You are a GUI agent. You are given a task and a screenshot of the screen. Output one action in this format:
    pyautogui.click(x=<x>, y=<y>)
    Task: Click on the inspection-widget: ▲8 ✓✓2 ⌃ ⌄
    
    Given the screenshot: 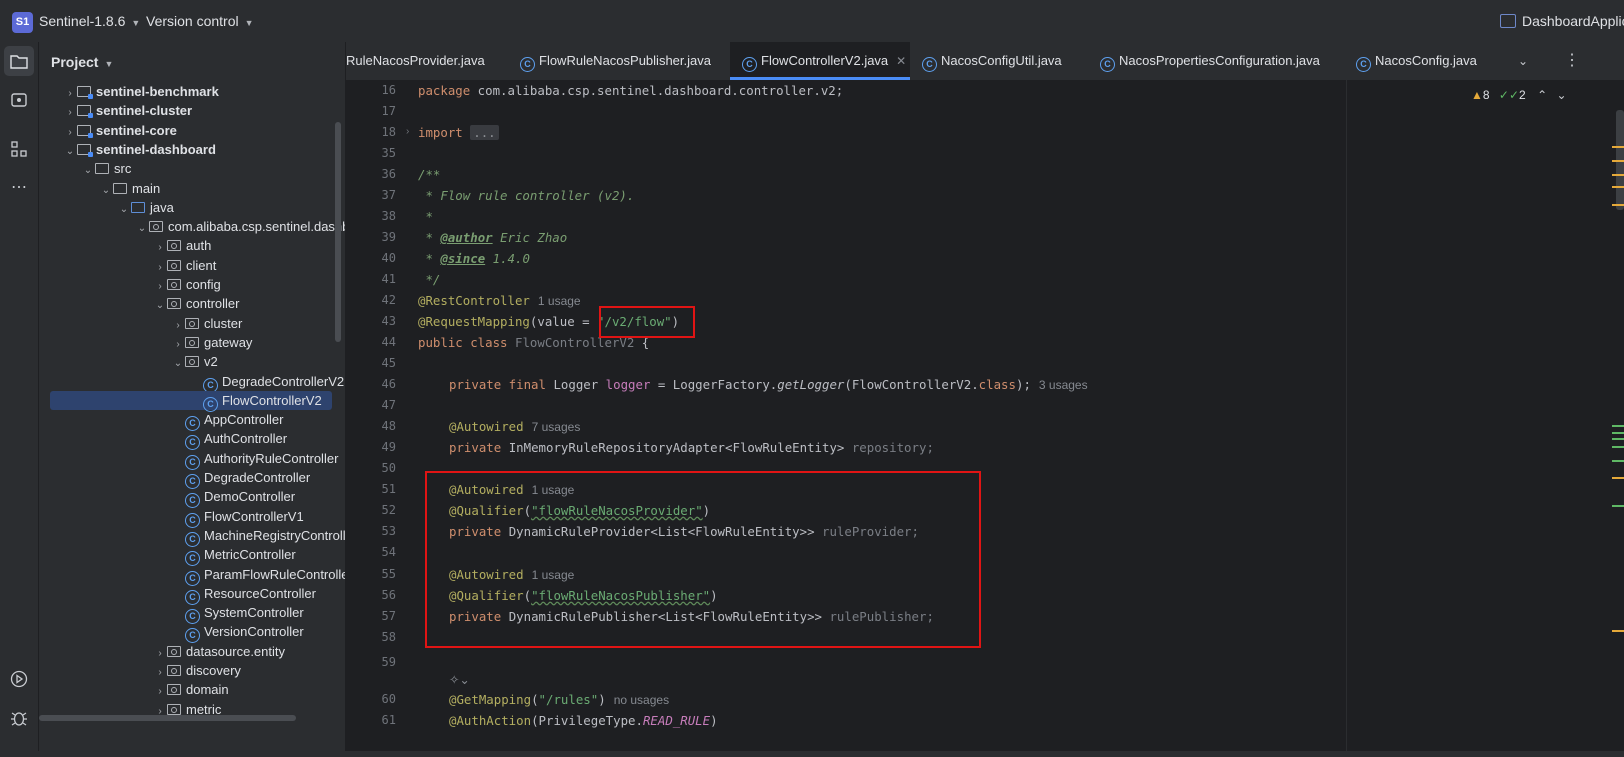 What is the action you would take?
    pyautogui.click(x=1519, y=95)
    